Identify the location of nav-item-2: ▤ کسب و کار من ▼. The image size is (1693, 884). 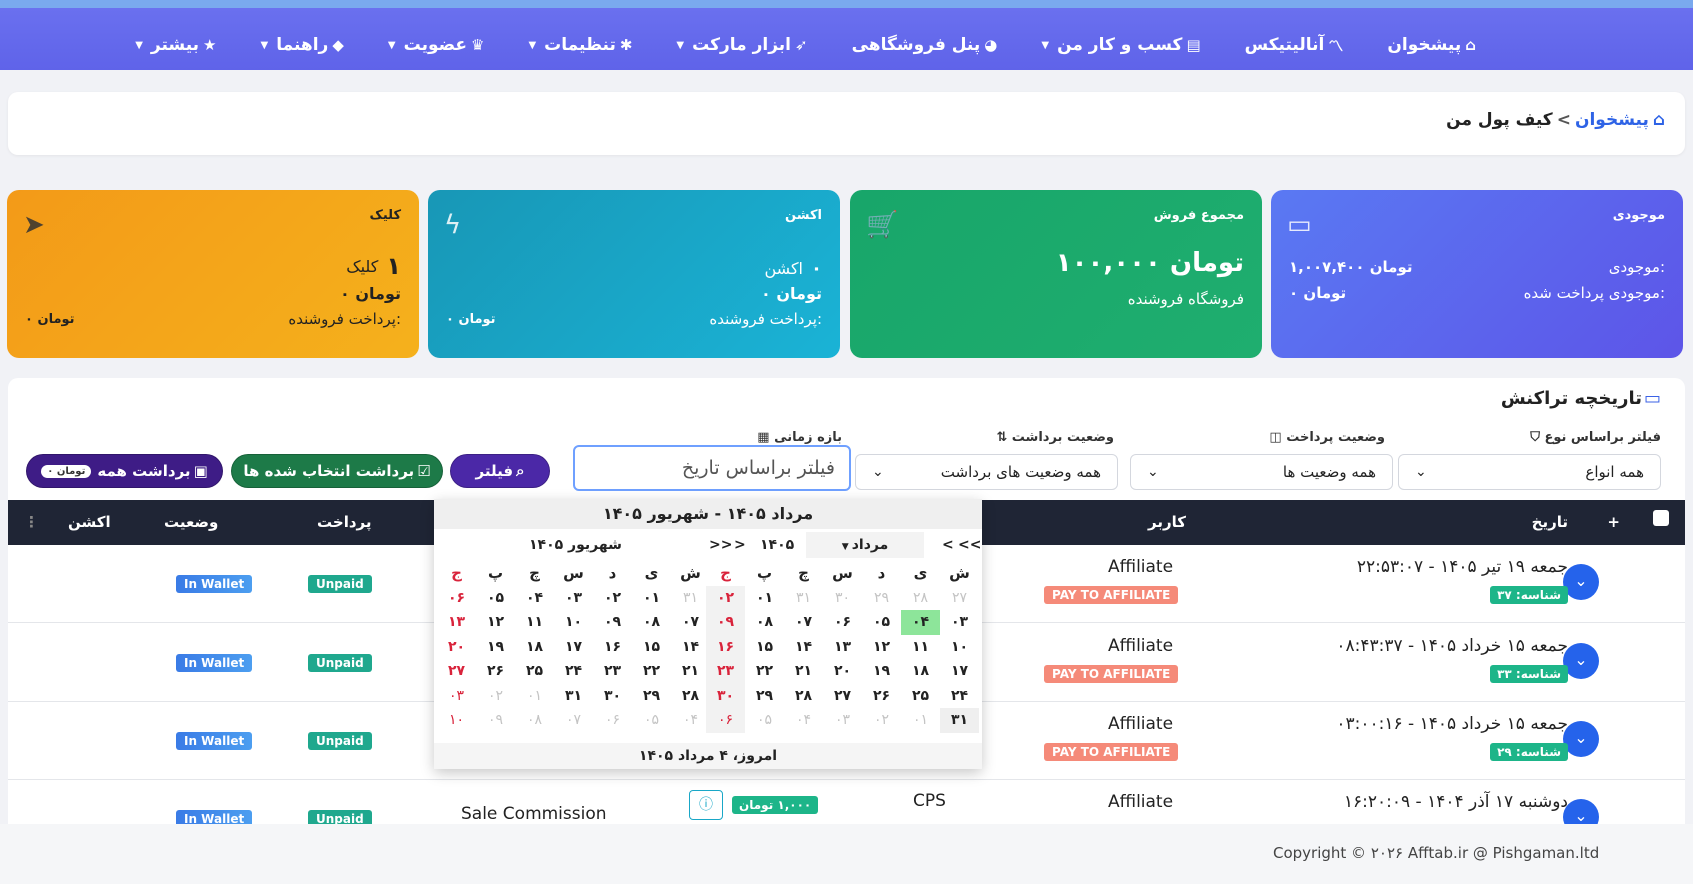
(1120, 45).